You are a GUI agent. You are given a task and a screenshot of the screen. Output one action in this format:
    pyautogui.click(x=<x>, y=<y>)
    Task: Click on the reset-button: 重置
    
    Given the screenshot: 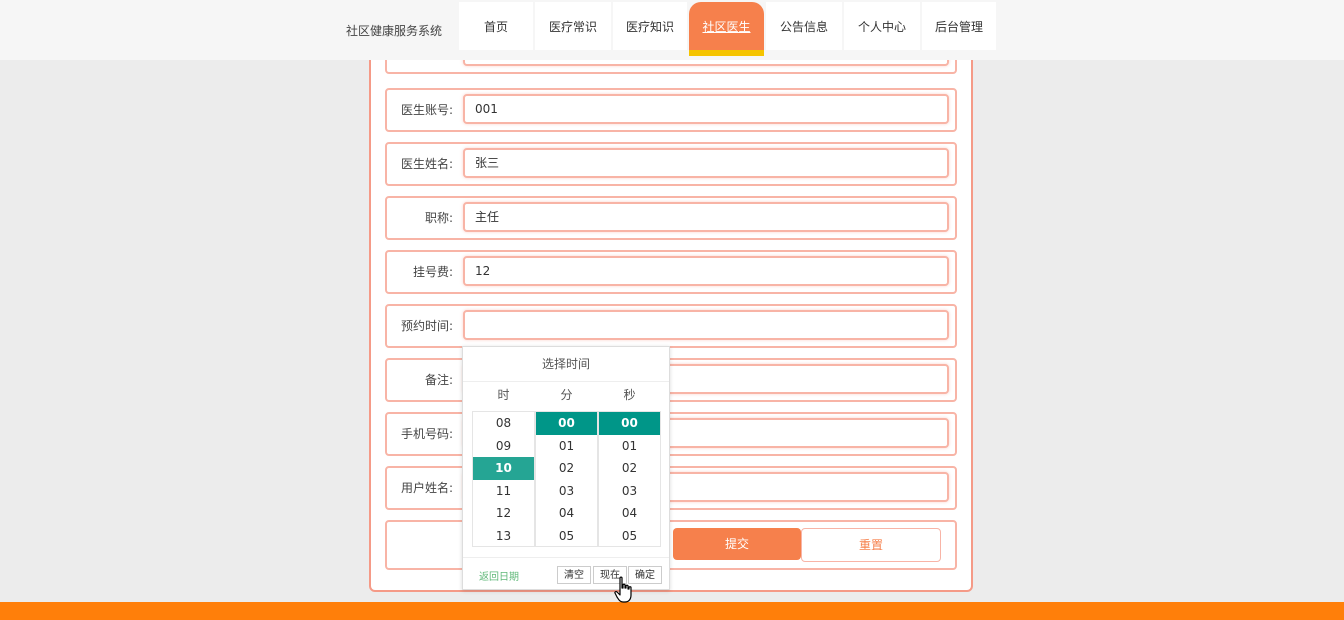 What is the action you would take?
    pyautogui.click(x=871, y=545)
    